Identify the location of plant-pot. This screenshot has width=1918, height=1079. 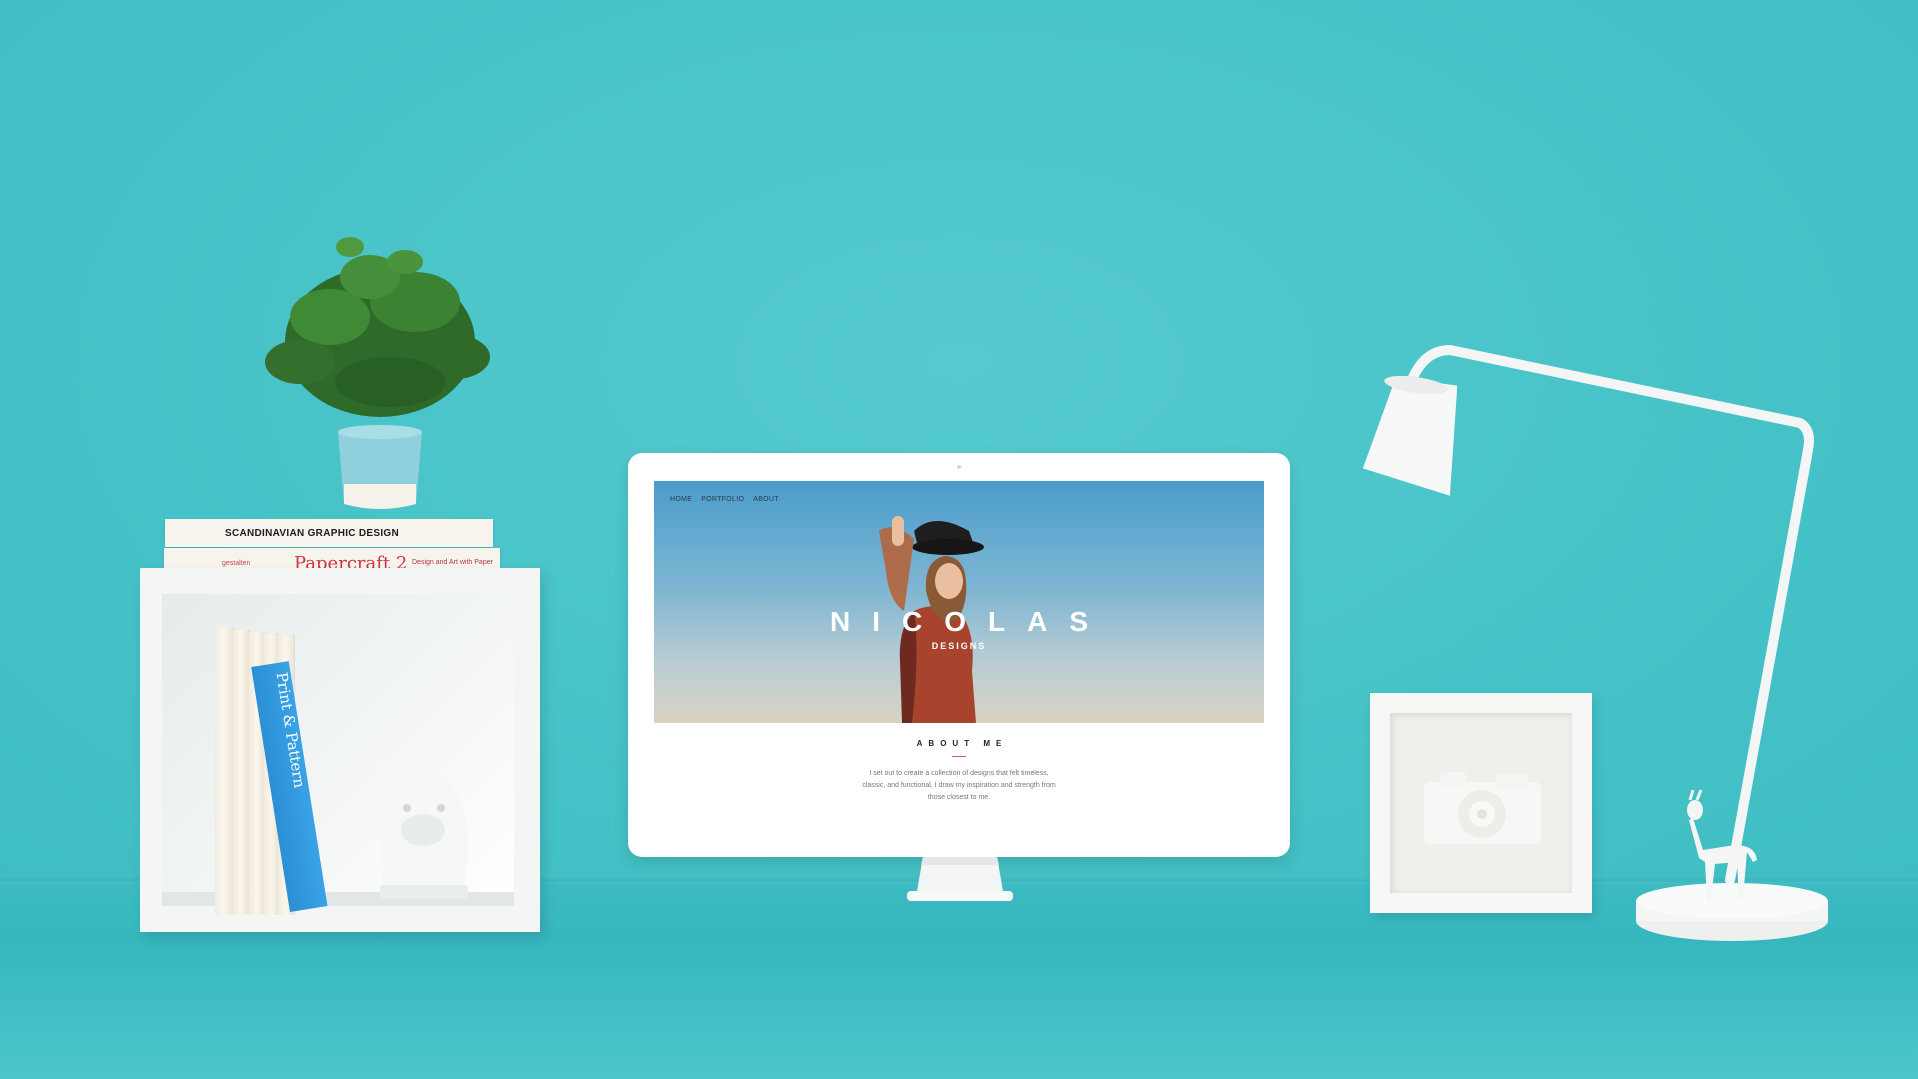
(377, 373).